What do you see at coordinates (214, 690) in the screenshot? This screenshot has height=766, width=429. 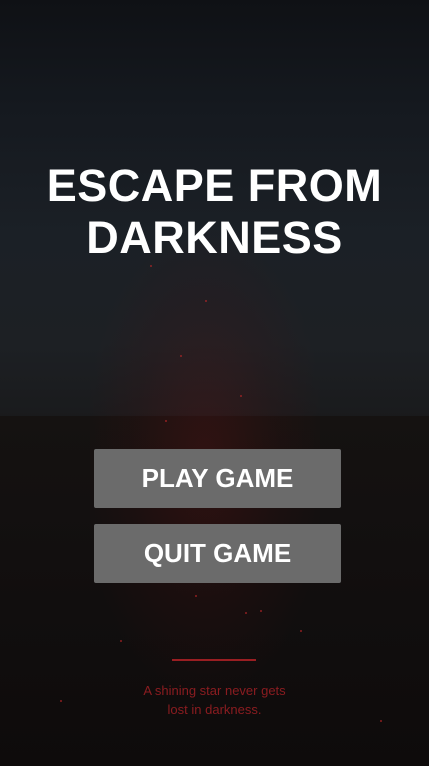 I see `footer-quote-line-1: A shining star never gets` at bounding box center [214, 690].